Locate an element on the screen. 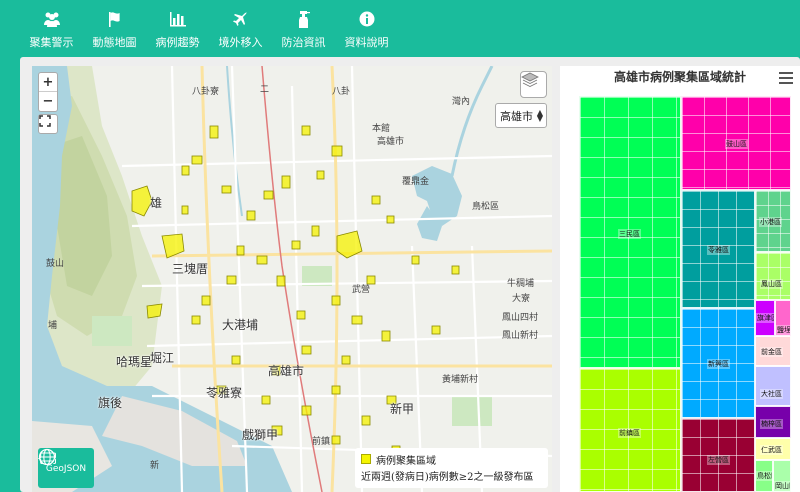  treemap-cell-fengshan: 鳳山區 is located at coordinates (773, 276).